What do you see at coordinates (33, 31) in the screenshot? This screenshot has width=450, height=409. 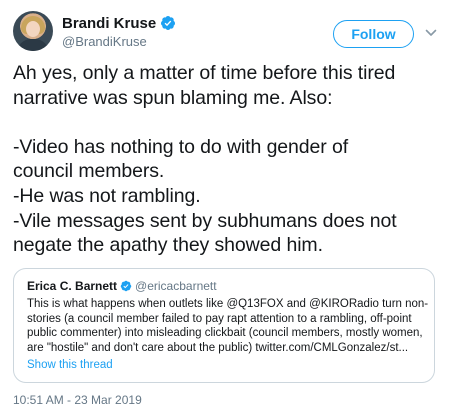 I see `avatar` at bounding box center [33, 31].